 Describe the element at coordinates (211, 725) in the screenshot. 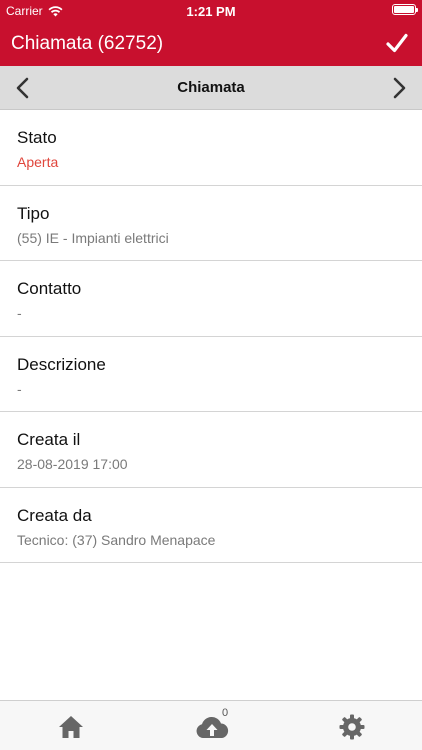

I see `tab-bar: 0` at that location.